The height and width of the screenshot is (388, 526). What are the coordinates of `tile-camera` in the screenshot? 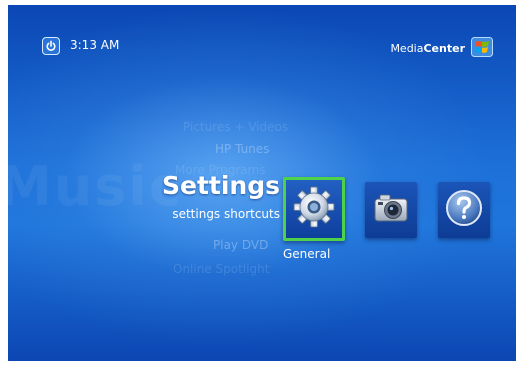 It's located at (391, 210).